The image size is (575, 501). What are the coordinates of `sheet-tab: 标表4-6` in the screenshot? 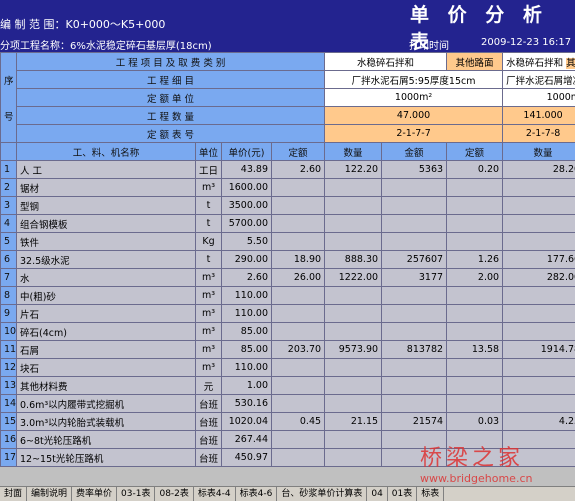 It's located at (257, 494).